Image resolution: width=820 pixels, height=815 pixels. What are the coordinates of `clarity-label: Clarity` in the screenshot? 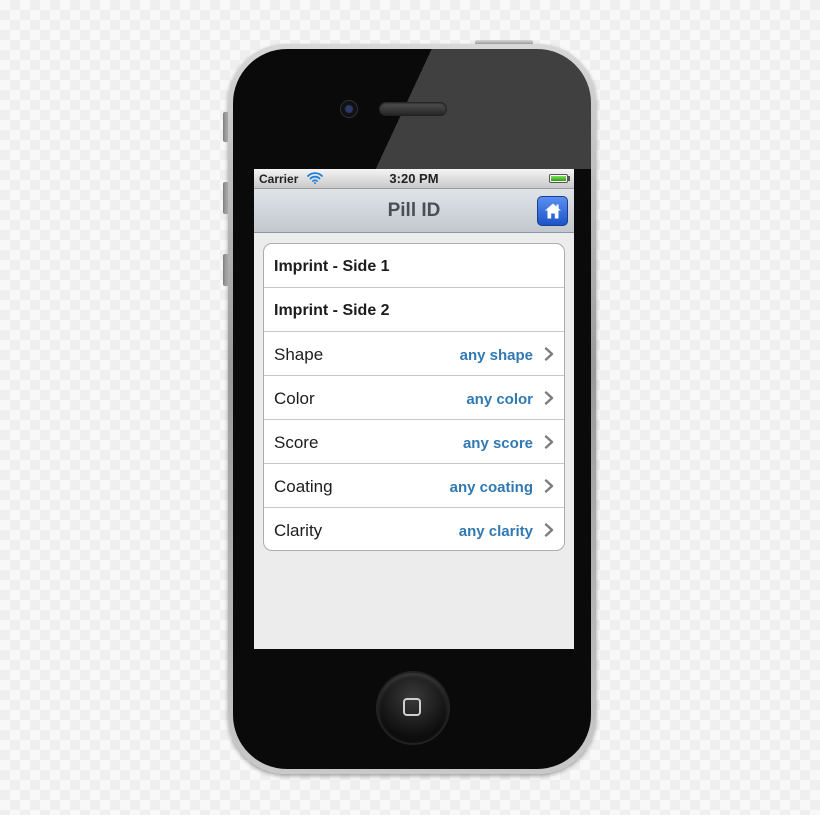 It's located at (298, 530).